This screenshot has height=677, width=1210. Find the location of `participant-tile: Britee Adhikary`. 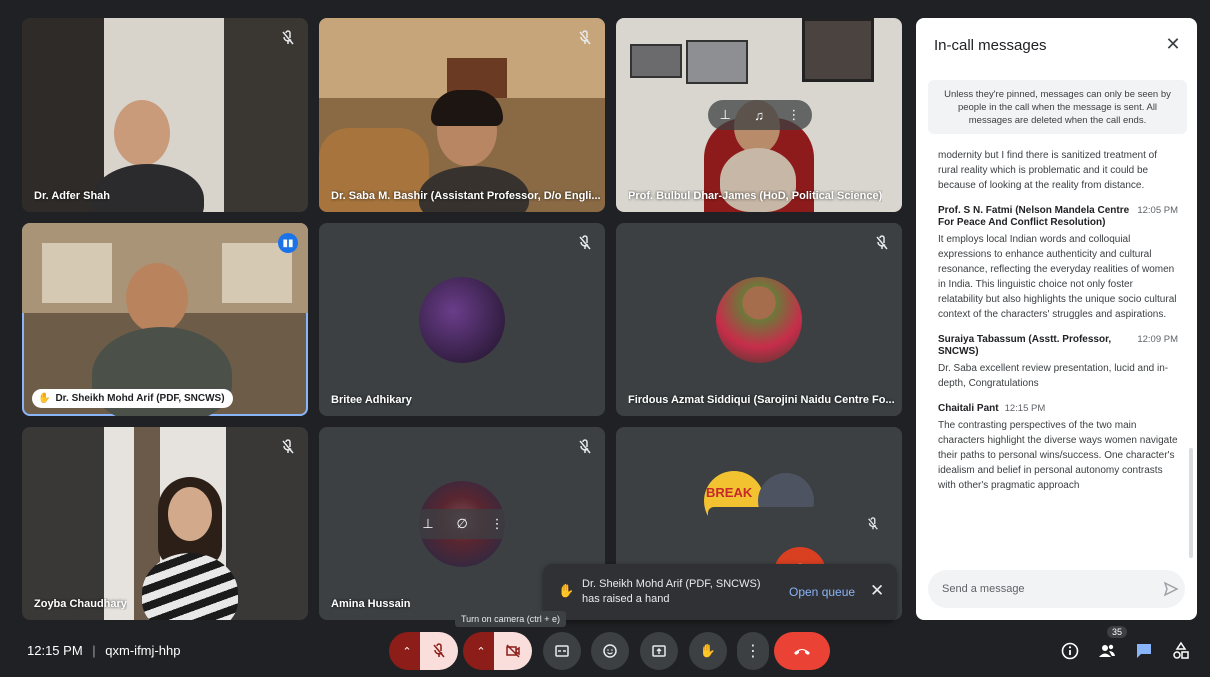

participant-tile: Britee Adhikary is located at coordinates (462, 319).